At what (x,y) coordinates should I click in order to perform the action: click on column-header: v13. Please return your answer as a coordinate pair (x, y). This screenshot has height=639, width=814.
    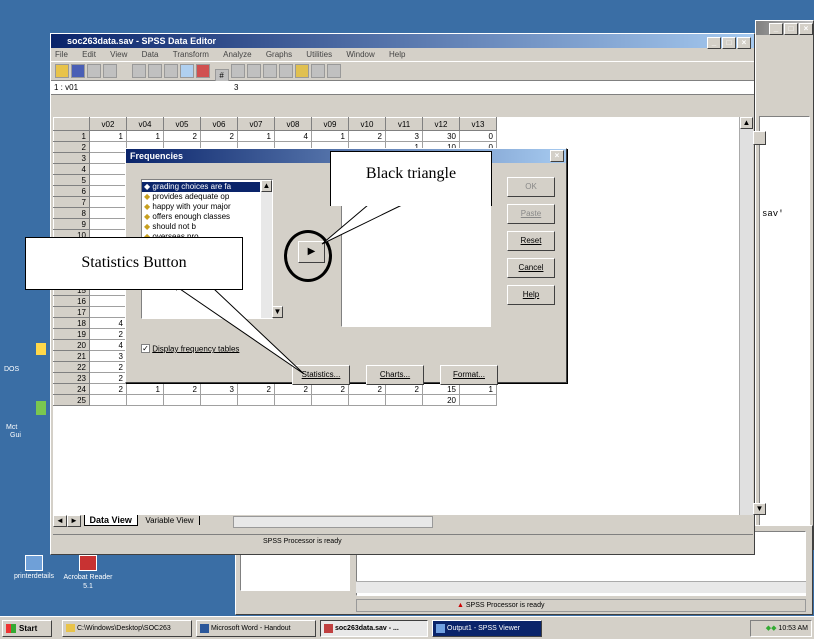
    Looking at the image, I should click on (478, 124).